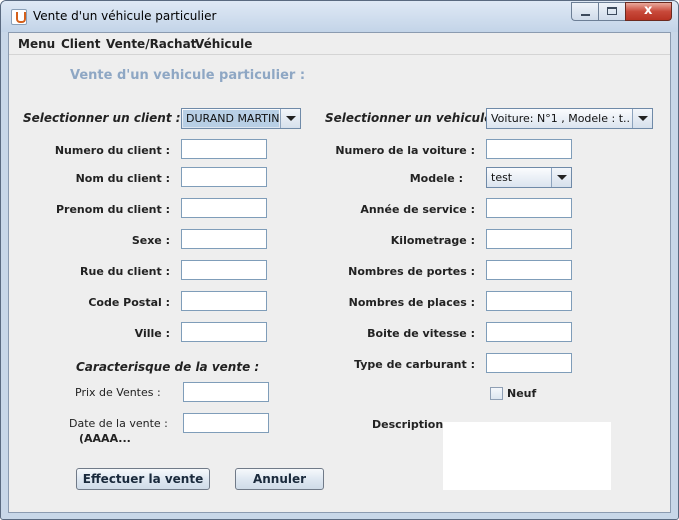 The image size is (679, 520). Describe the element at coordinates (529, 301) in the screenshot. I see `vehicle-seats-field` at that location.